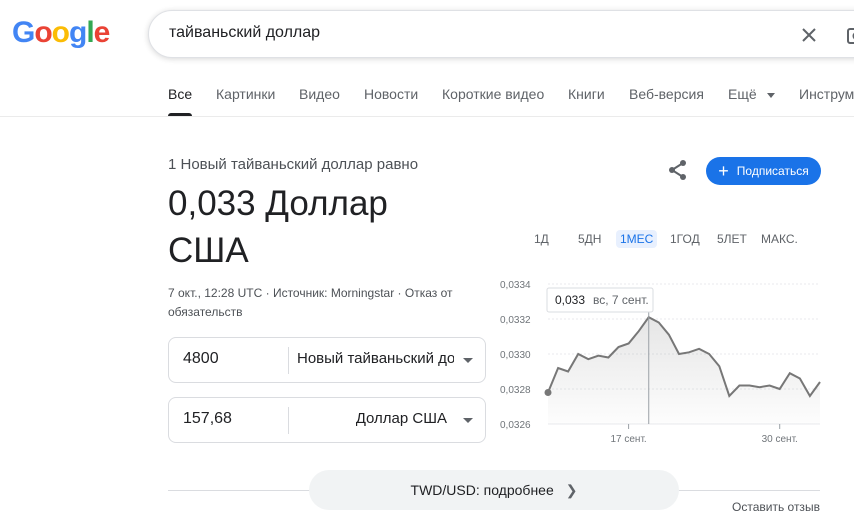  Describe the element at coordinates (493, 101) in the screenshot. I see `tab-short-videos: Короткие видео` at that location.